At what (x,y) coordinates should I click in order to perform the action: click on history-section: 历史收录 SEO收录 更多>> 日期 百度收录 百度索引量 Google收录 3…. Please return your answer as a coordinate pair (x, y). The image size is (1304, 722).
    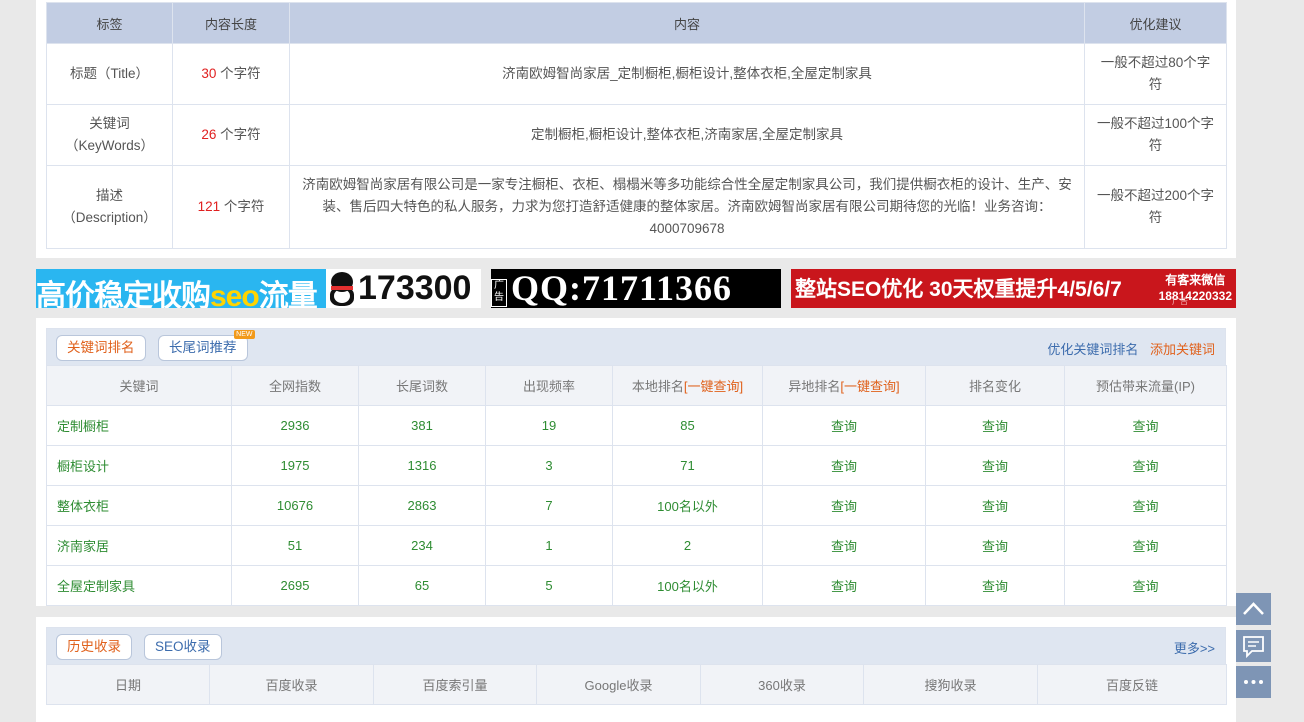
    Looking at the image, I should click on (636, 669).